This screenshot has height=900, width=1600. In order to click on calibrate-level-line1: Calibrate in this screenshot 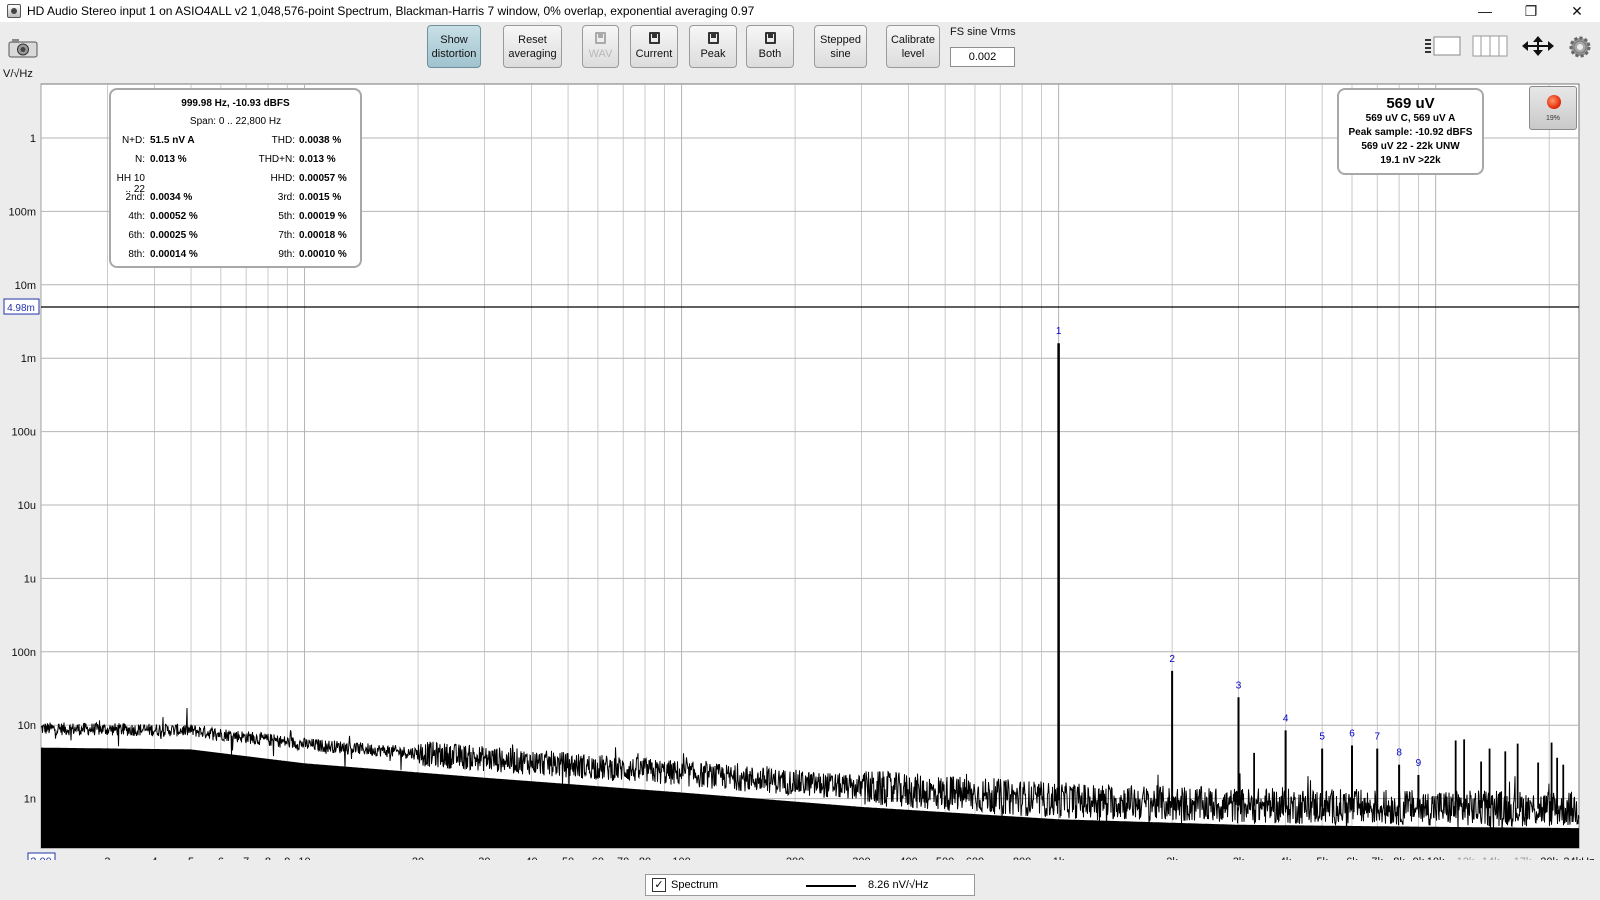, I will do `click(913, 39)`.